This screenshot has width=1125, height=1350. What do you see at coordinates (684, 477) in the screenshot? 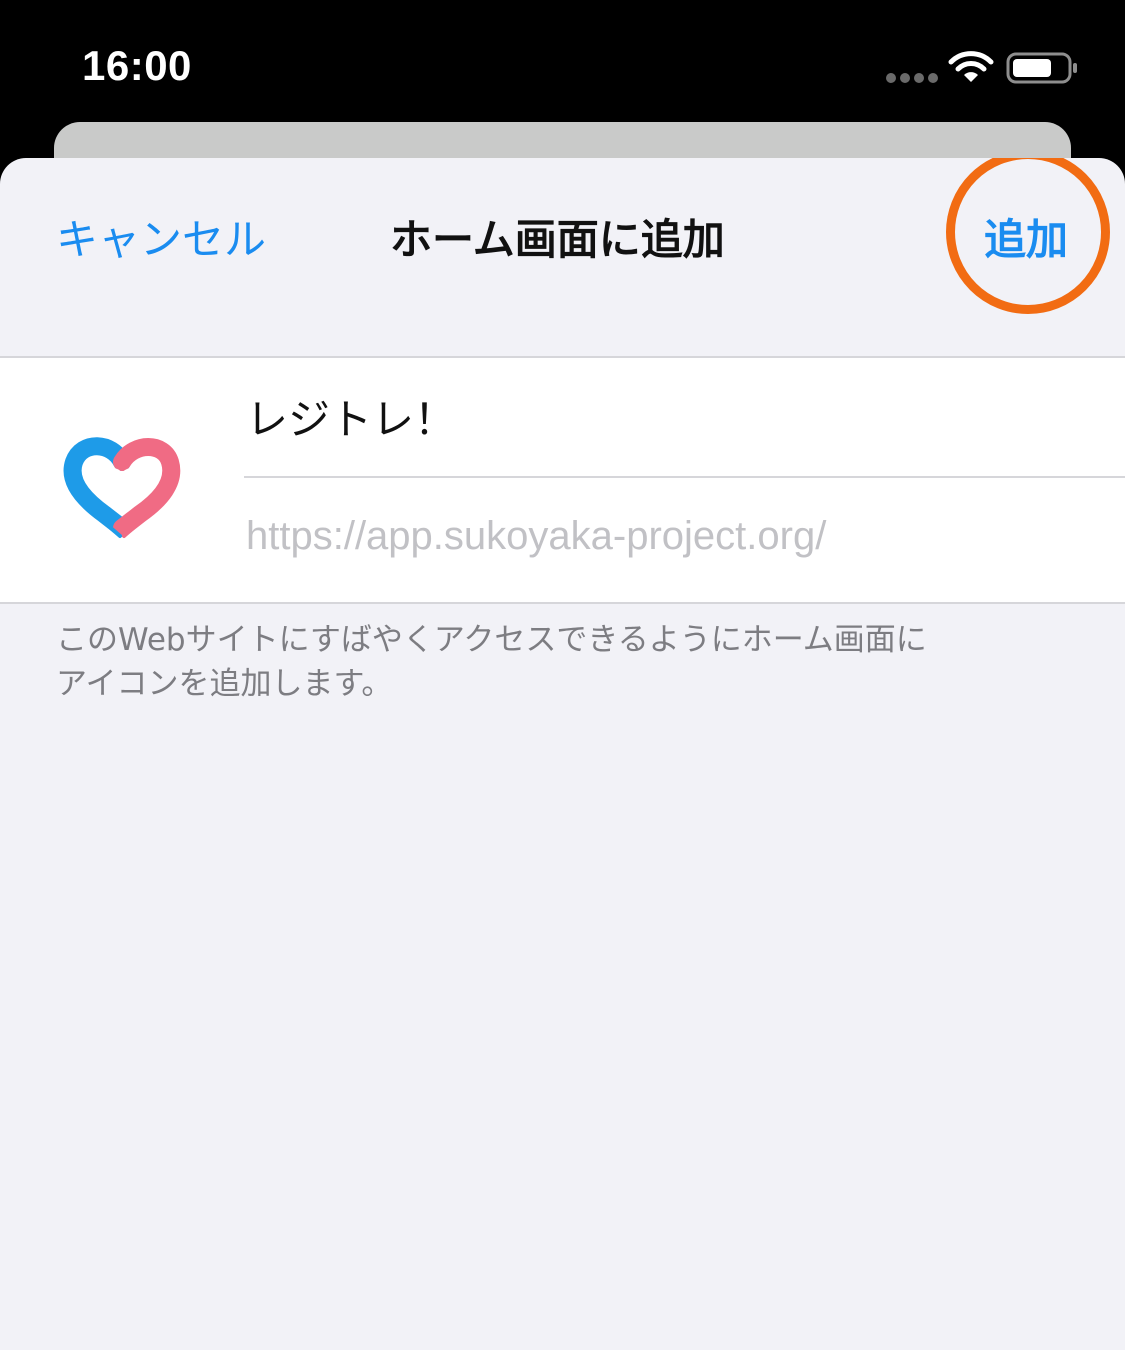
I see `field-divider` at bounding box center [684, 477].